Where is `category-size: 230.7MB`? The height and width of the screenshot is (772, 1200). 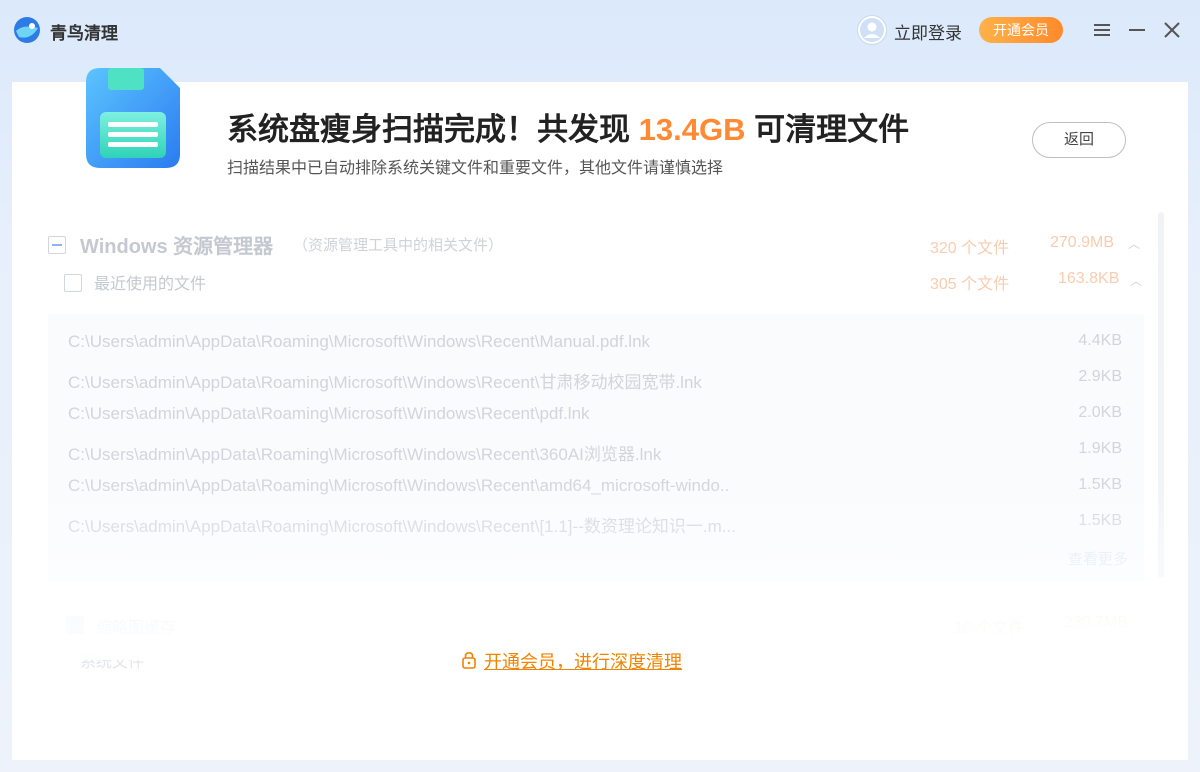 category-size: 230.7MB is located at coordinates (1096, 622).